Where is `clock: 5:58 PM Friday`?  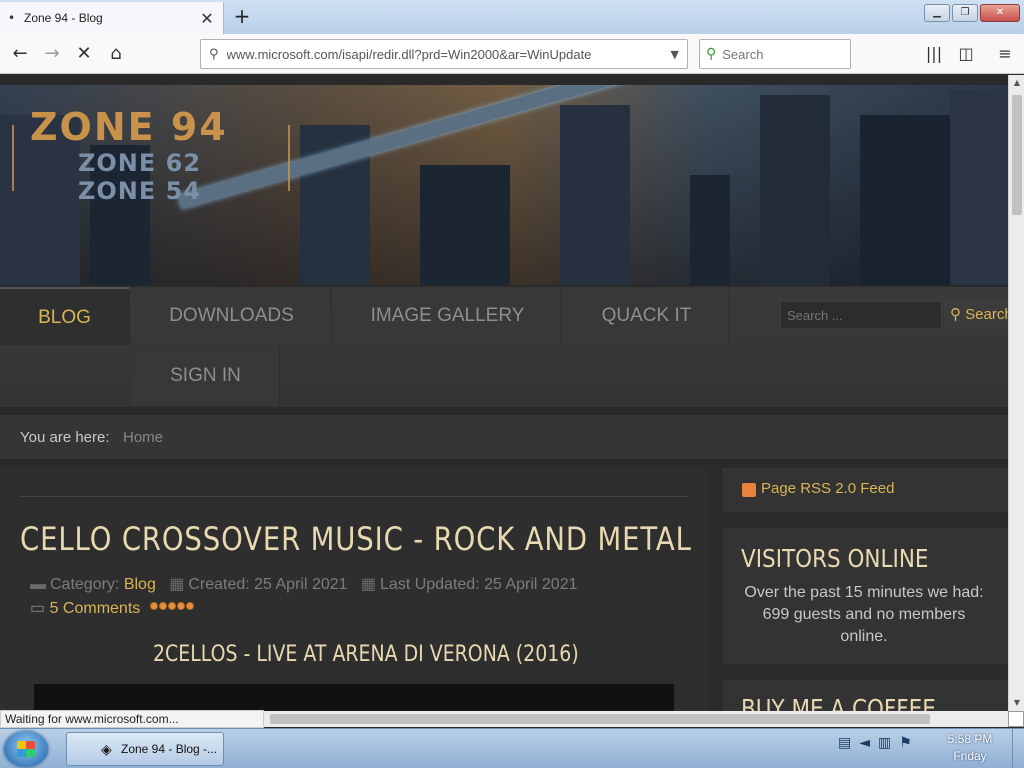 clock: 5:58 PM Friday is located at coordinates (970, 748).